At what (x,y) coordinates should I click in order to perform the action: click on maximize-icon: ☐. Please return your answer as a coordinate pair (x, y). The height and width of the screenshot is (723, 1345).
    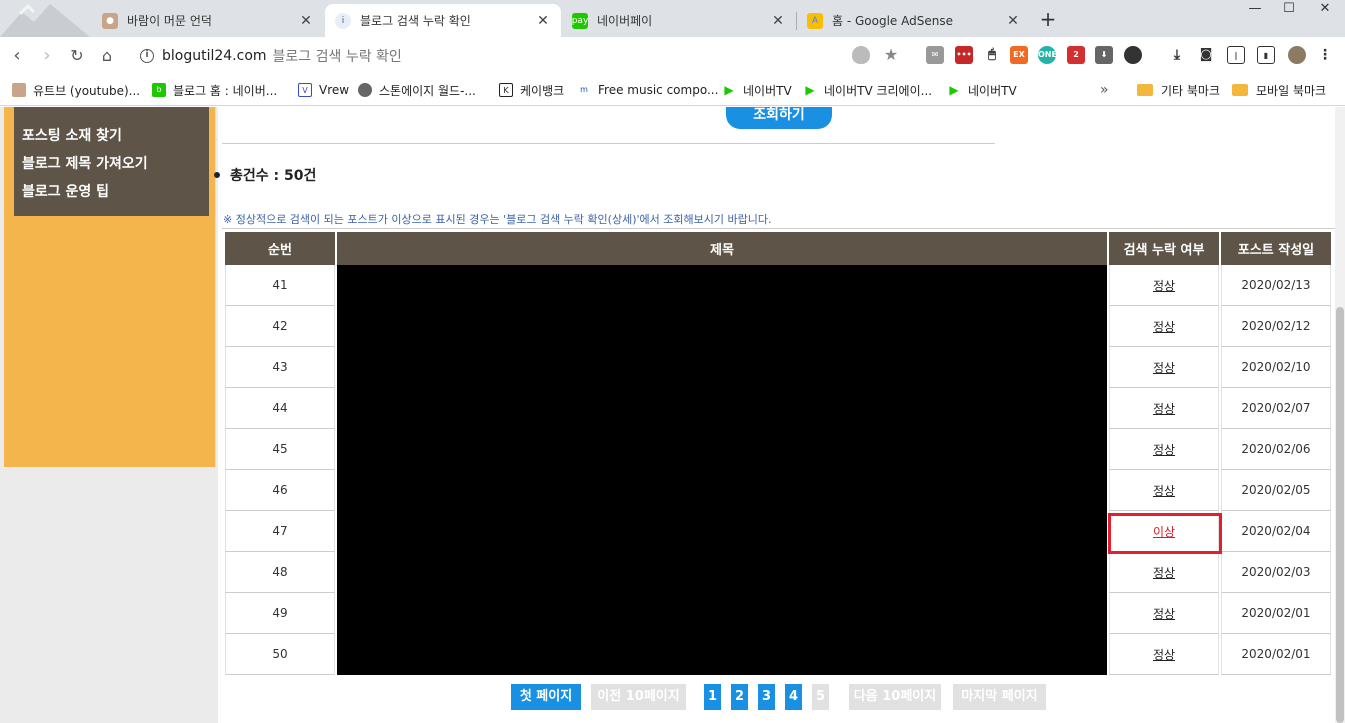
    Looking at the image, I should click on (1289, 10).